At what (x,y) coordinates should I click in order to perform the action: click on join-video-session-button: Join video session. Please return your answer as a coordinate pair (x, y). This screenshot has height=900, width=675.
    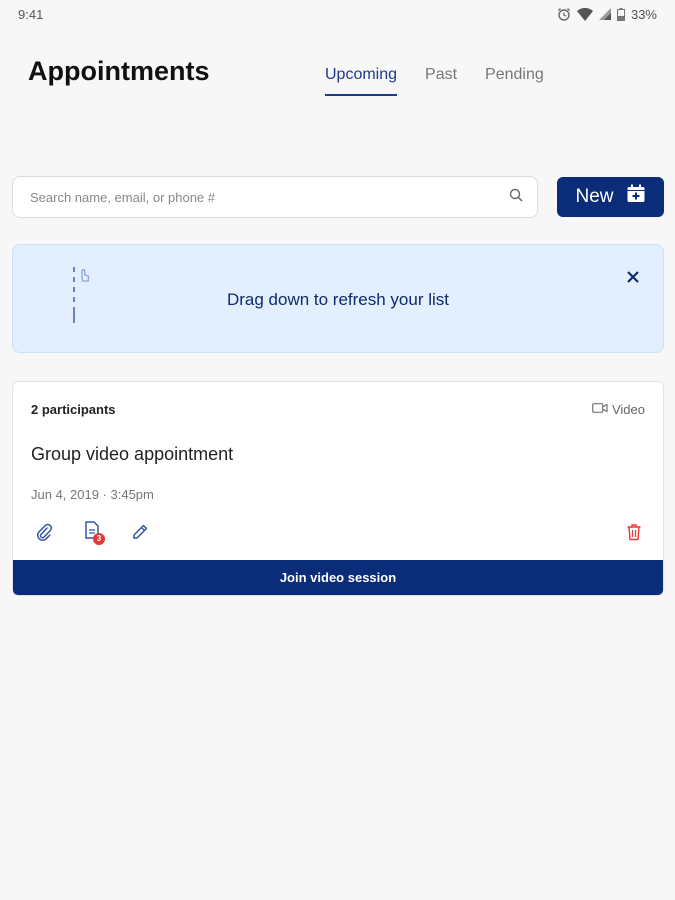
    Looking at the image, I should click on (338, 577).